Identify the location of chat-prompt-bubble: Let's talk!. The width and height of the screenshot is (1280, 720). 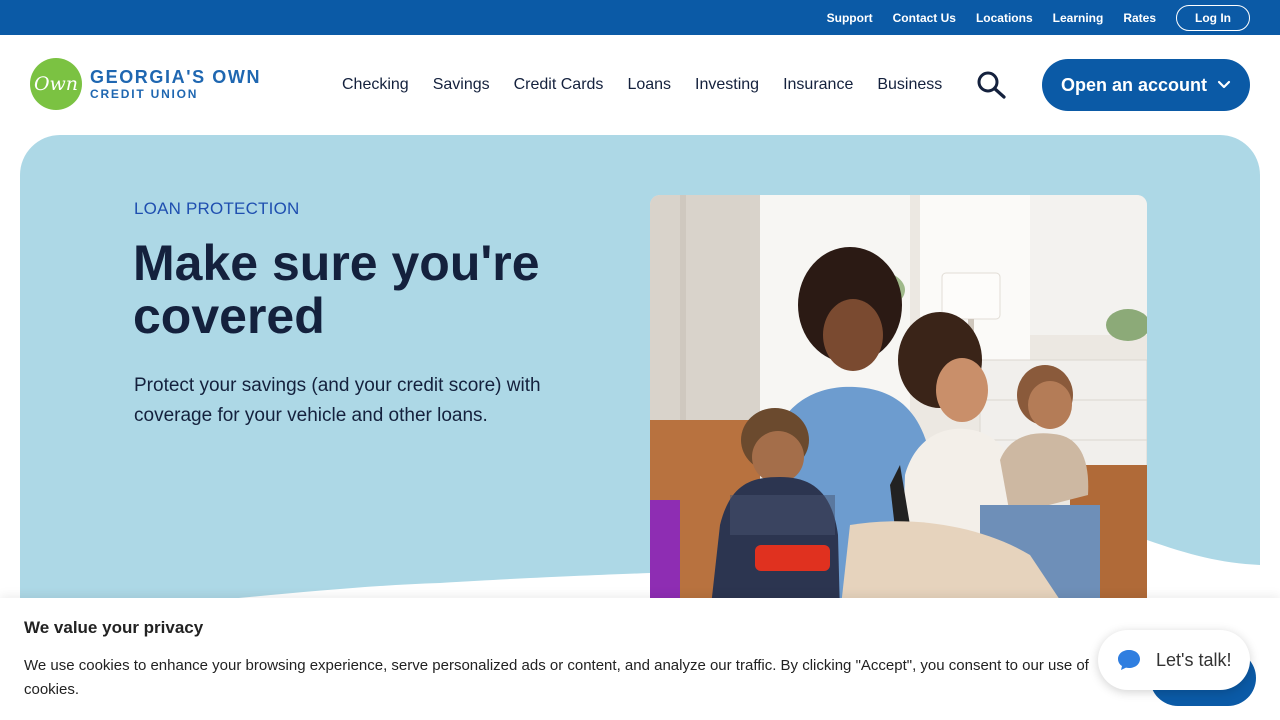
(1174, 660).